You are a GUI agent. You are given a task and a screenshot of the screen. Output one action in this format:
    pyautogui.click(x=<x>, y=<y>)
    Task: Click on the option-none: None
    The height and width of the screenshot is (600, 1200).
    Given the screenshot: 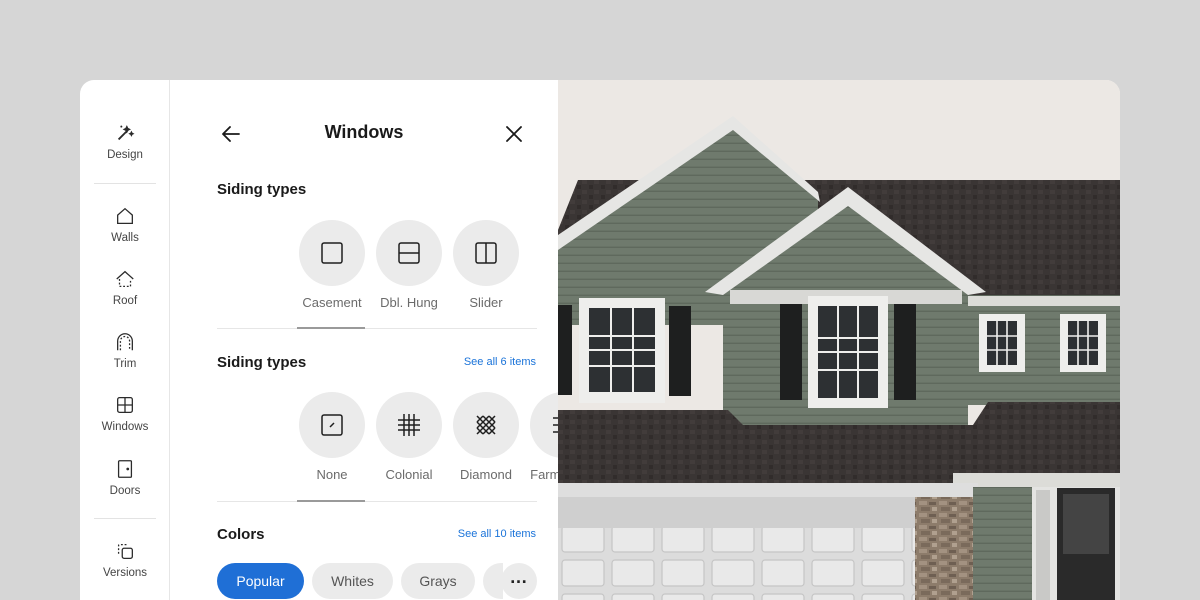 What is the action you would take?
    pyautogui.click(x=332, y=437)
    